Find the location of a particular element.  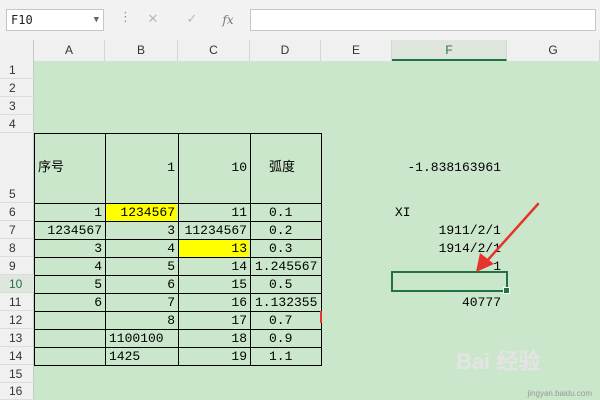

row-header: 7 is located at coordinates (17, 230).